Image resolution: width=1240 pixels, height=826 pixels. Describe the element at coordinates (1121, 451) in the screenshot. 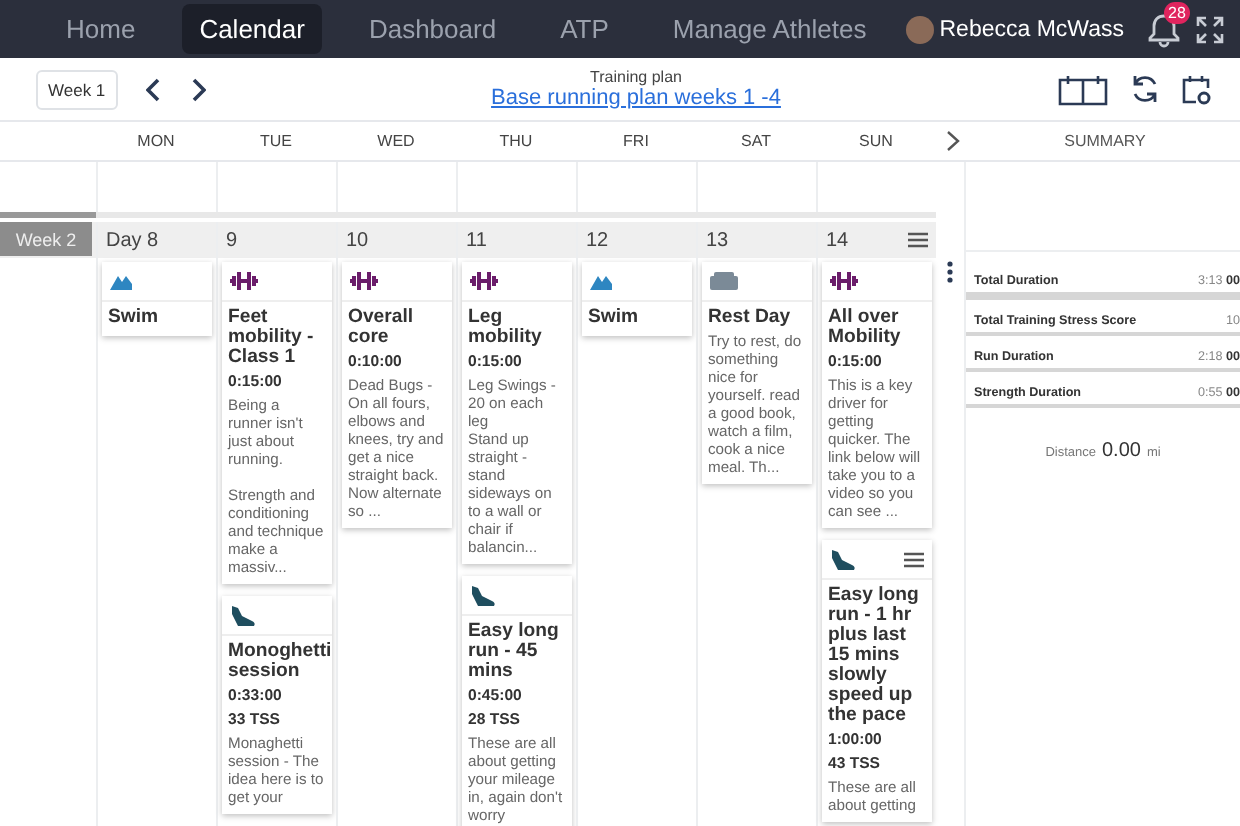

I see `distance-value: 0.00` at that location.